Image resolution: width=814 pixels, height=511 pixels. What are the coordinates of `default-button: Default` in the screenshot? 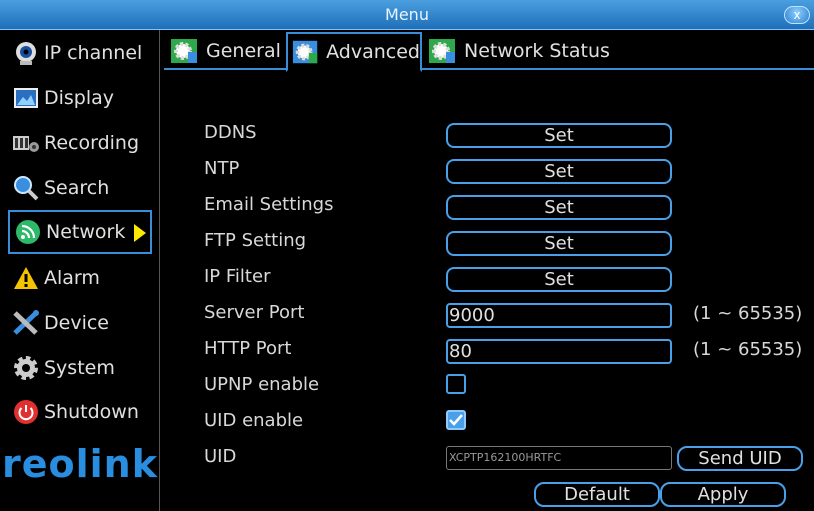 It's located at (597, 494).